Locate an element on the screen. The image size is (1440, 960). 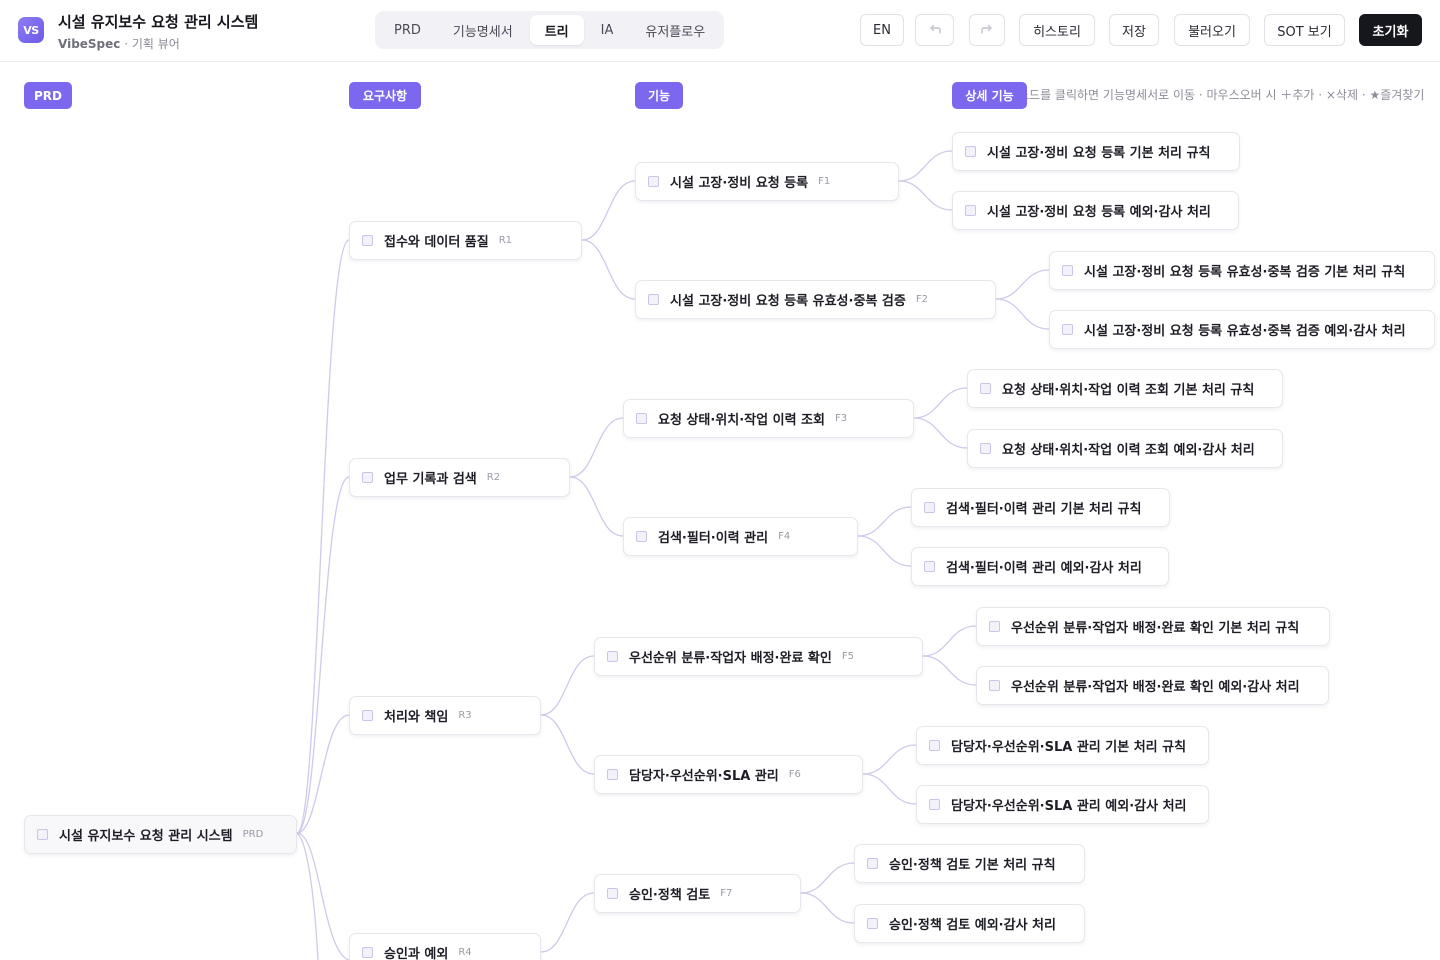
node-label: 담당자·우선순위·SLA 관리 is located at coordinates (704, 776).